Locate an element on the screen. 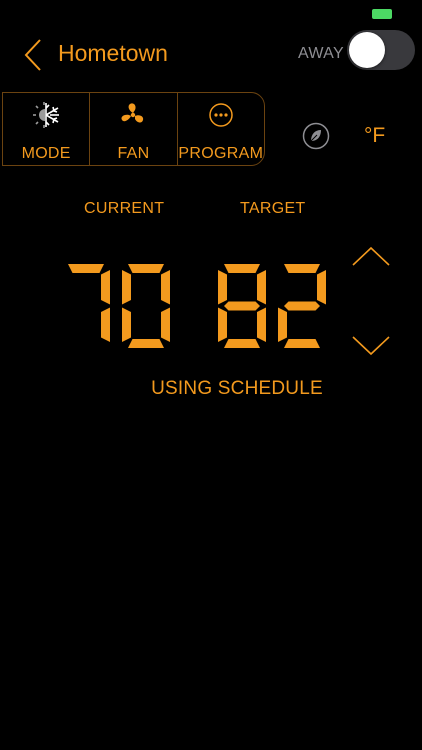  current-temperature-digits is located at coordinates (119, 306).